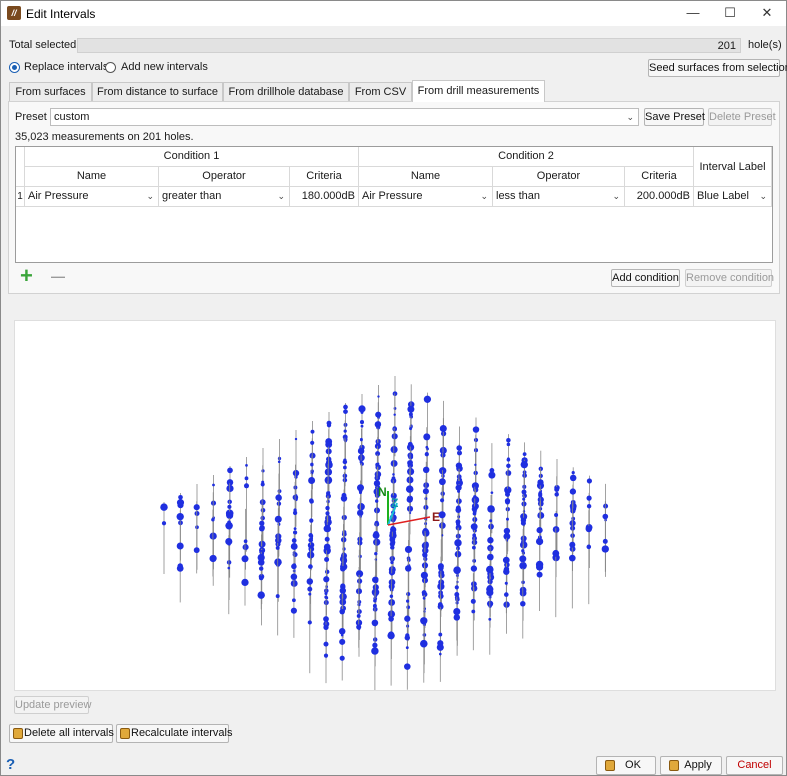 The height and width of the screenshot is (776, 787). I want to click on c1-operator-select: greater than ⌄, so click(224, 197).